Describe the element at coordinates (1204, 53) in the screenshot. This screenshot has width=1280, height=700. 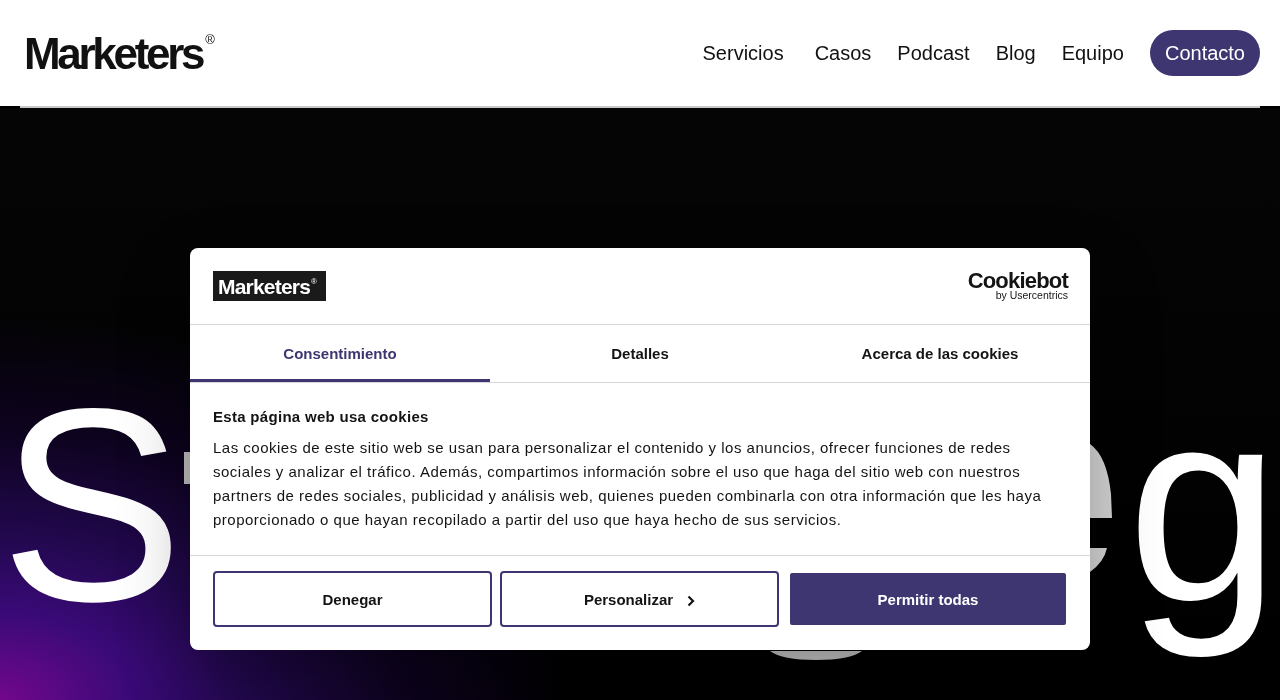
I see `contact-button: Contacto` at that location.